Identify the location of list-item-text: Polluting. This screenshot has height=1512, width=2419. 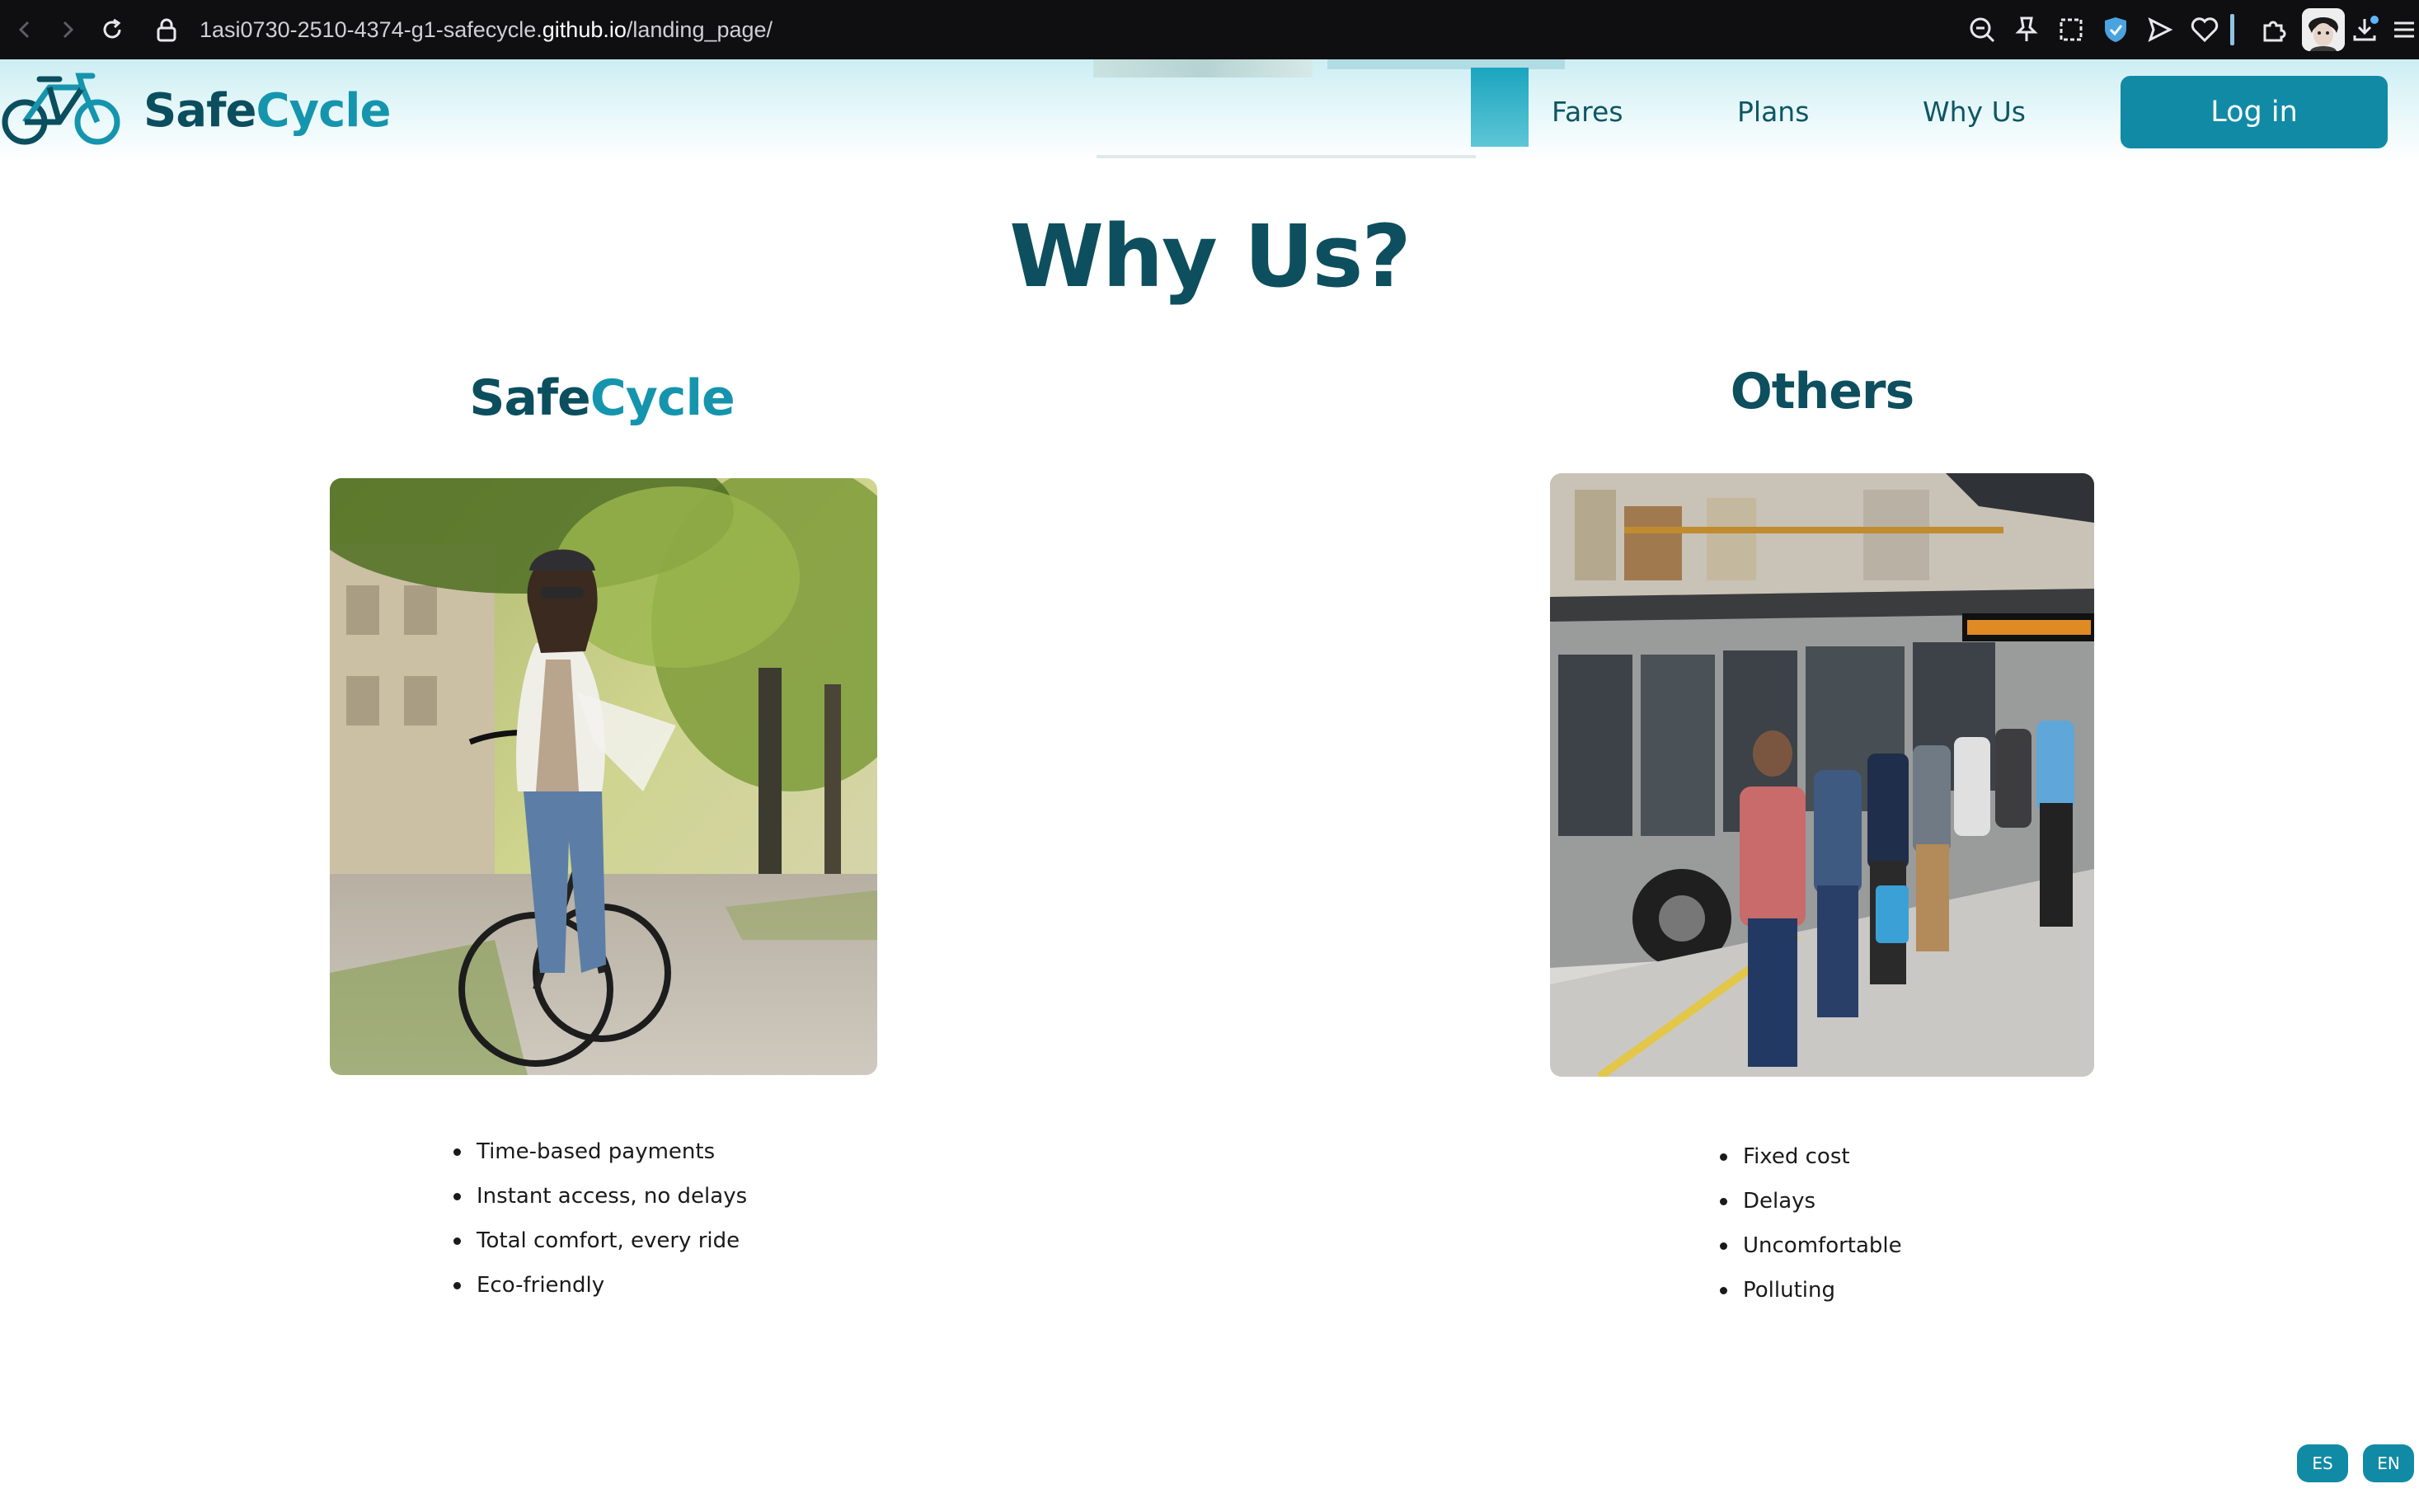
(1789, 1290).